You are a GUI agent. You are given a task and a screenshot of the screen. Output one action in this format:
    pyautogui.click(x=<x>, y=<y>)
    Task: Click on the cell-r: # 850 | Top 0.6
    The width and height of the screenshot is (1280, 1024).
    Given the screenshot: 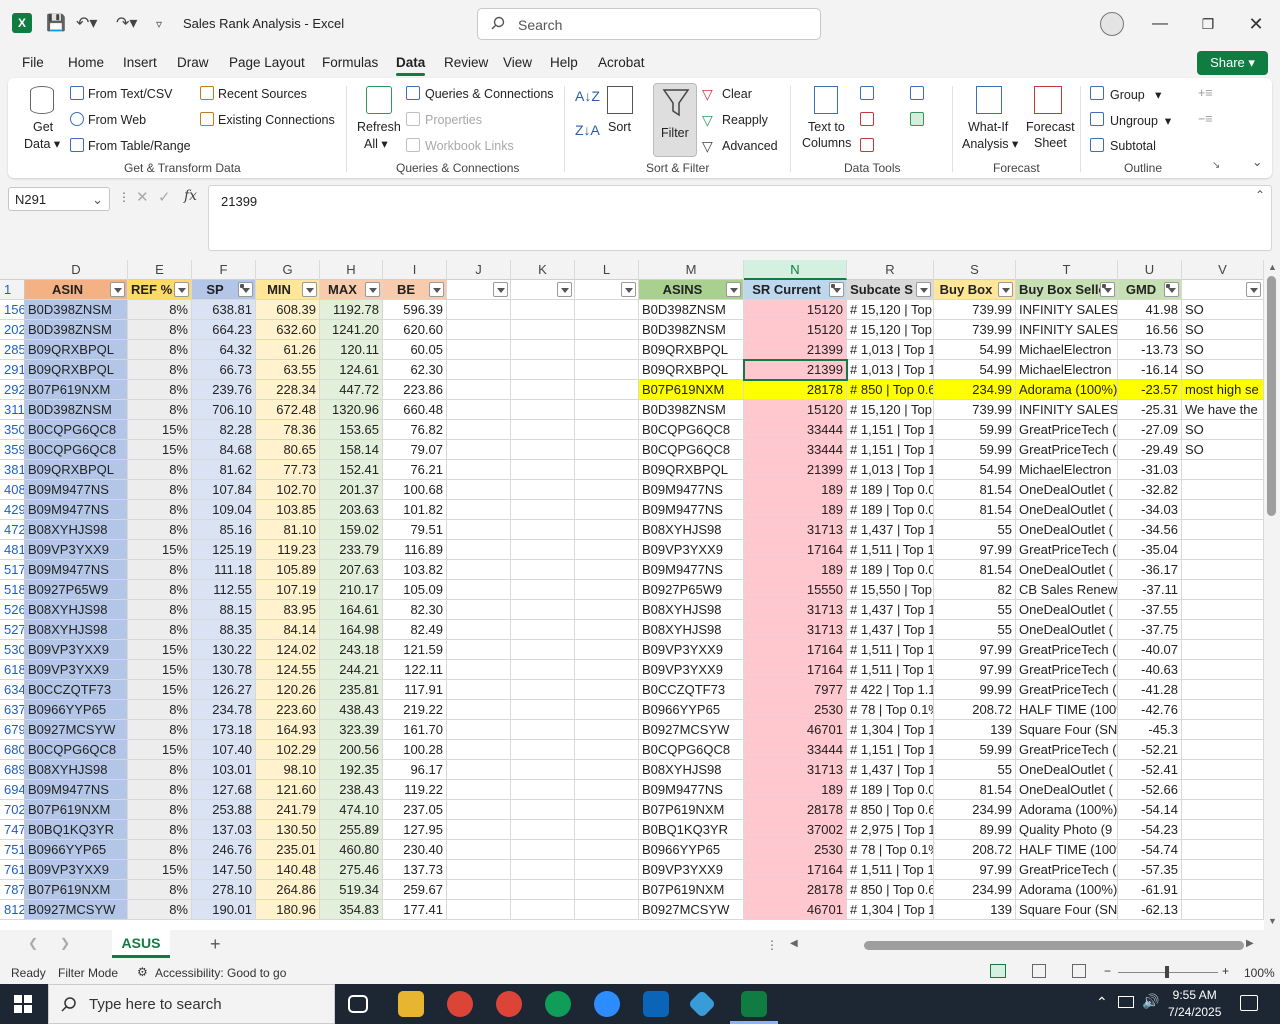 What is the action you would take?
    pyautogui.click(x=890, y=390)
    